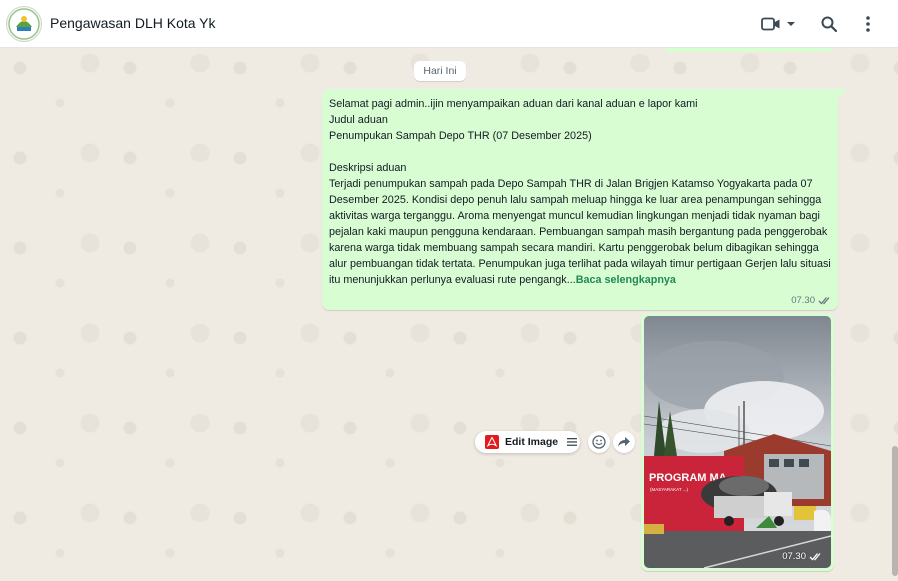 This screenshot has width=898, height=581. What do you see at coordinates (895, 511) in the screenshot?
I see `chat-scrollbar` at bounding box center [895, 511].